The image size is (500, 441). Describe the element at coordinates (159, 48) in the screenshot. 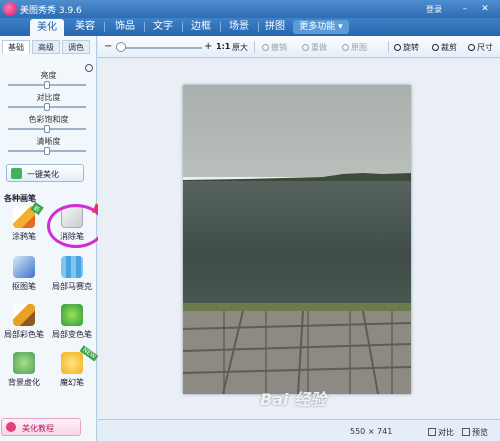

I see `zoom-slider` at that location.